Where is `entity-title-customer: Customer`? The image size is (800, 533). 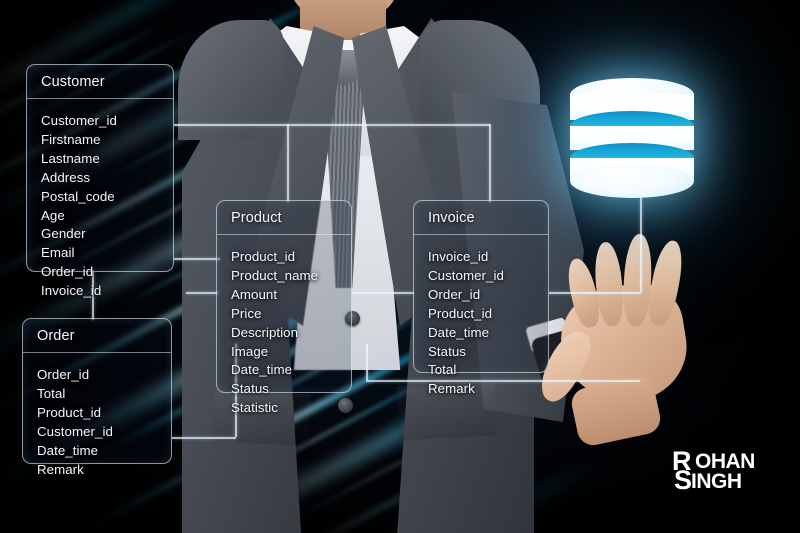 entity-title-customer: Customer is located at coordinates (100, 82).